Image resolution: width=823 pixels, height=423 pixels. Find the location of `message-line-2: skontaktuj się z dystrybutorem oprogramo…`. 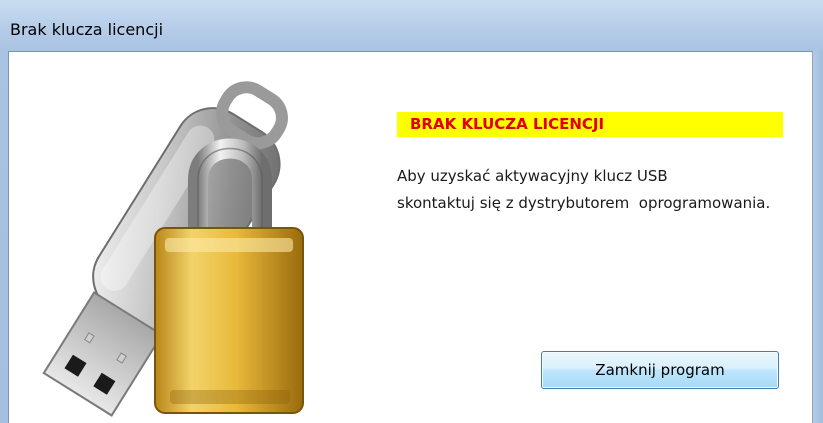

message-line-2: skontaktuj się z dystrybutorem oprogramo… is located at coordinates (584, 203).